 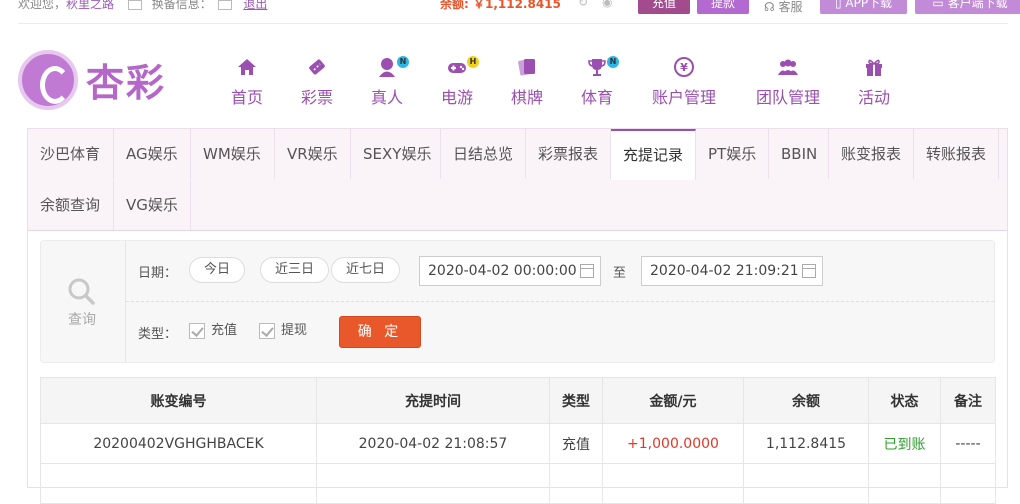 I want to click on recharge-checkbox: 充值, so click(x=213, y=331).